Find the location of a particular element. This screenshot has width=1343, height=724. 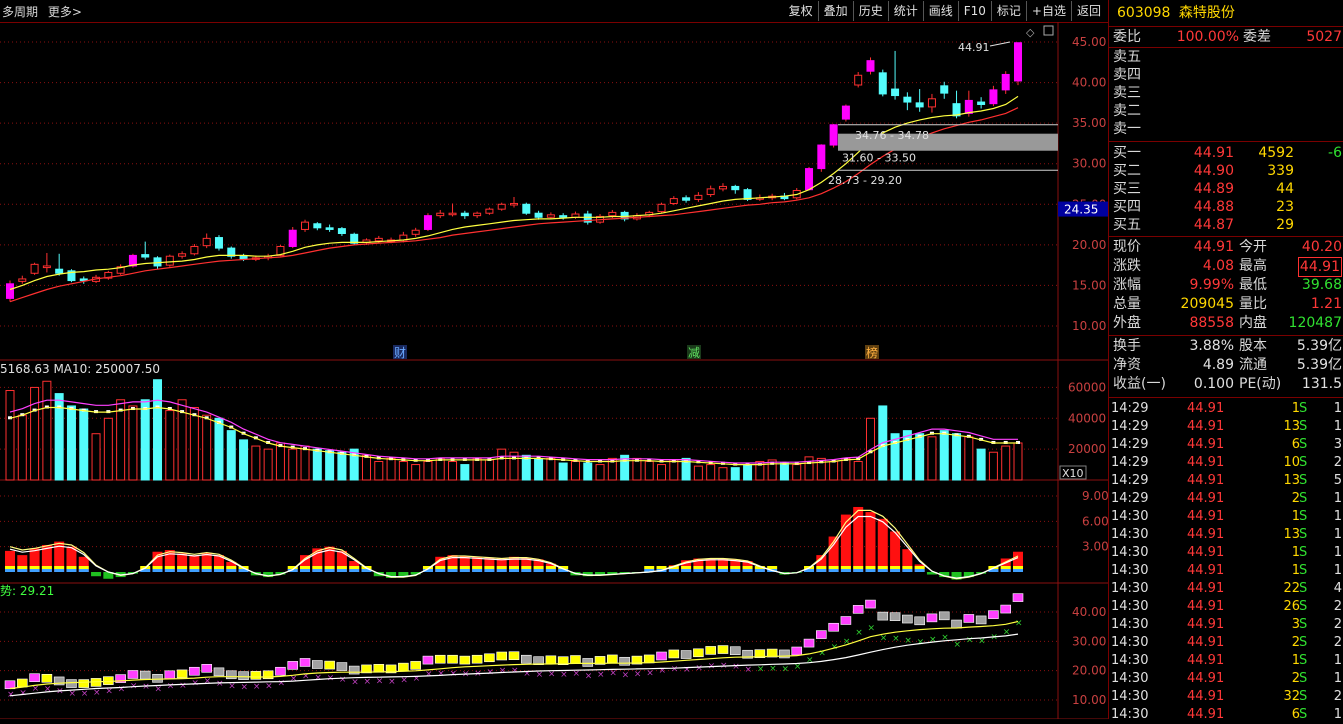

tick-volume: 10 is located at coordinates (1291, 462).